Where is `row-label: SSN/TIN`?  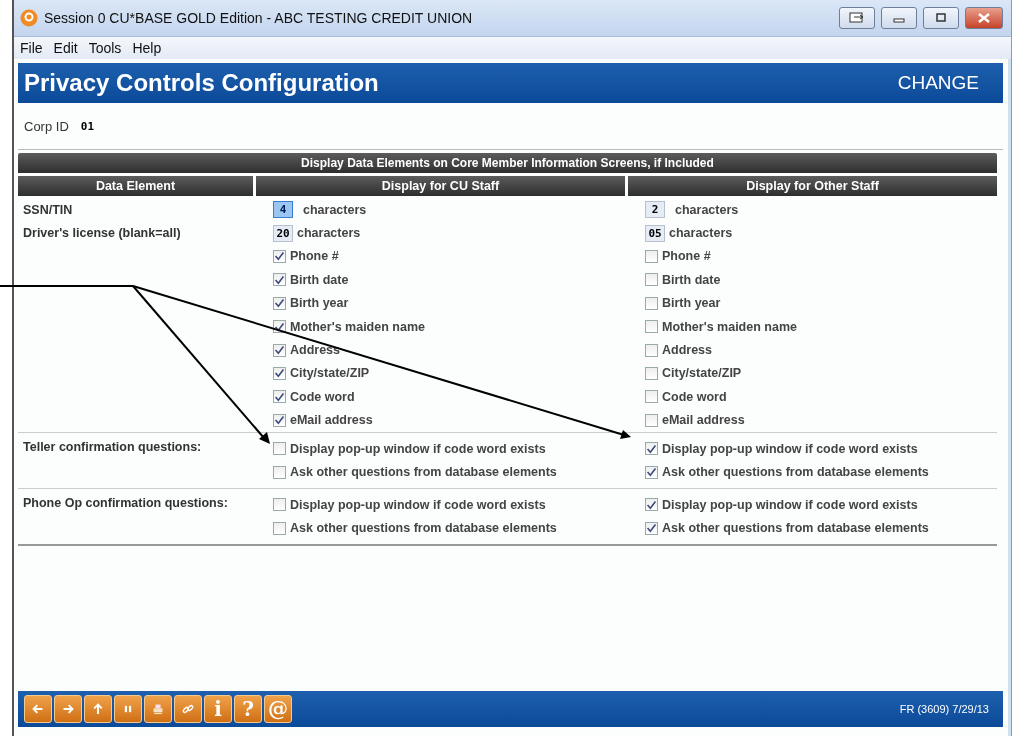 row-label: SSN/TIN is located at coordinates (48, 209).